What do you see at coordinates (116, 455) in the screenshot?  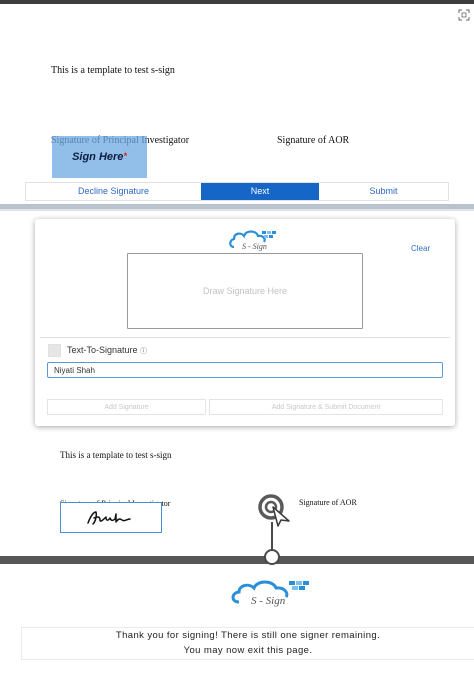 I see `template-text-2: This is a template to test s-sign` at bounding box center [116, 455].